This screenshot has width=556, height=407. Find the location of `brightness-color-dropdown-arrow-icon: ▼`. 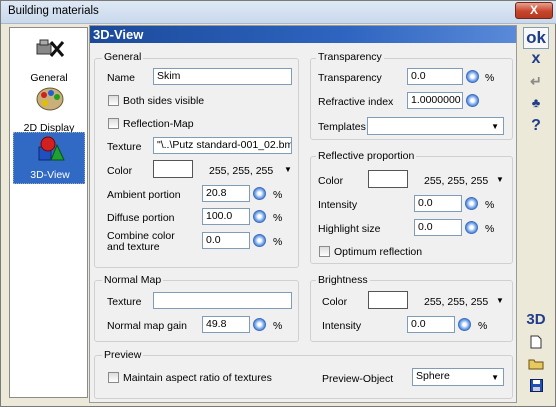

brightness-color-dropdown-arrow-icon: ▼ is located at coordinates (500, 300).